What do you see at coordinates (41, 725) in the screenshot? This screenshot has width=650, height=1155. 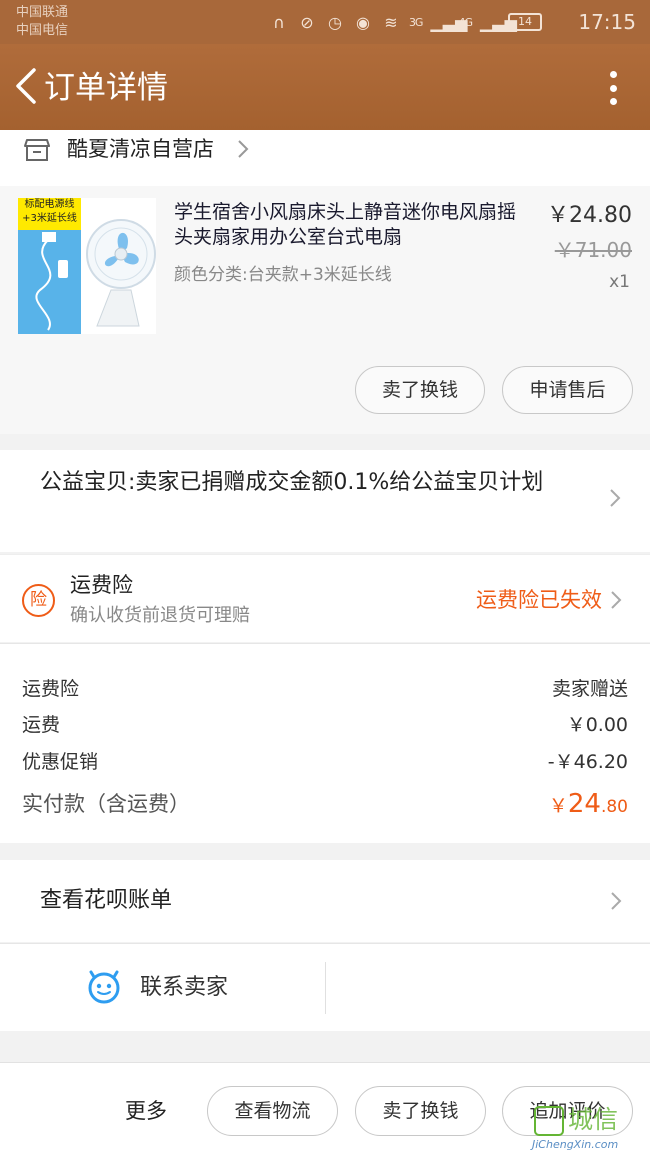 I see `fee-label: 运费` at bounding box center [41, 725].